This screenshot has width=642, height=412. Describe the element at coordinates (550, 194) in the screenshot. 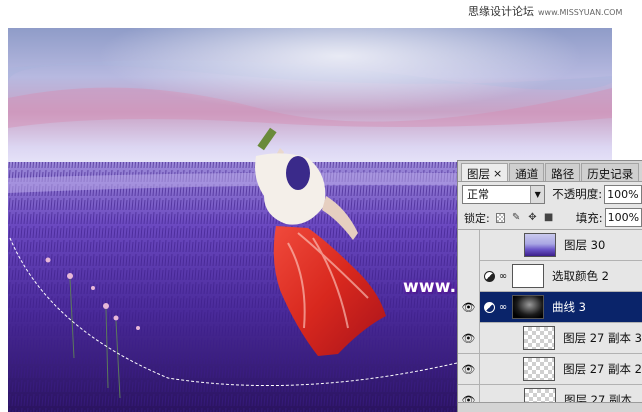

I see `blend-opacity-row: 正常 ▼ 不透明度: 100%` at that location.